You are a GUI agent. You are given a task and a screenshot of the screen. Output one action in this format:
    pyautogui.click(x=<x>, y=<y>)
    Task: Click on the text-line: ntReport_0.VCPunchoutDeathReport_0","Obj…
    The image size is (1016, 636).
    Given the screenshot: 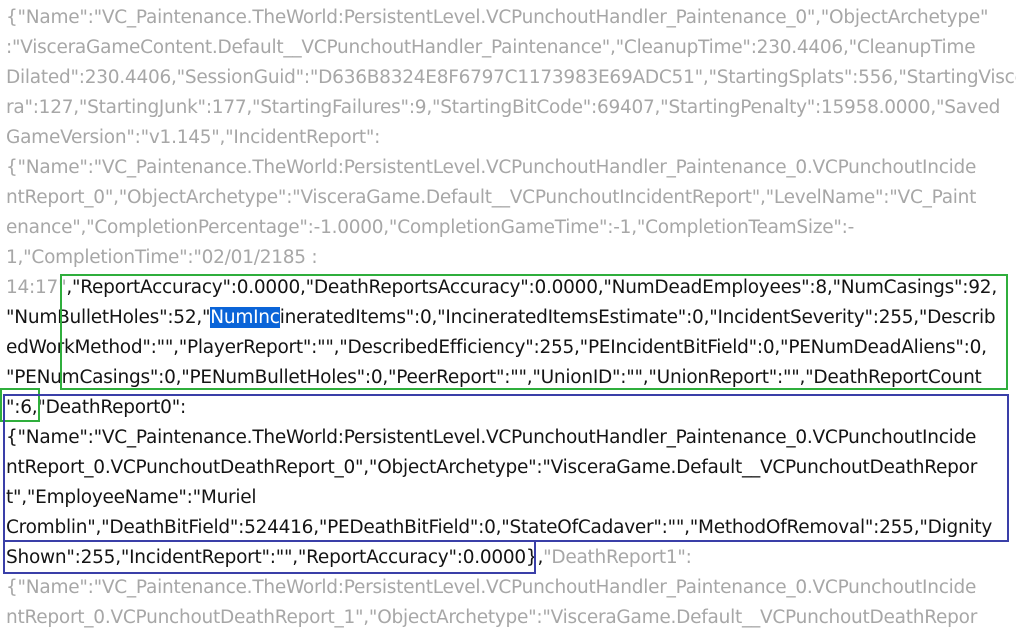 What is the action you would take?
    pyautogui.click(x=491, y=468)
    